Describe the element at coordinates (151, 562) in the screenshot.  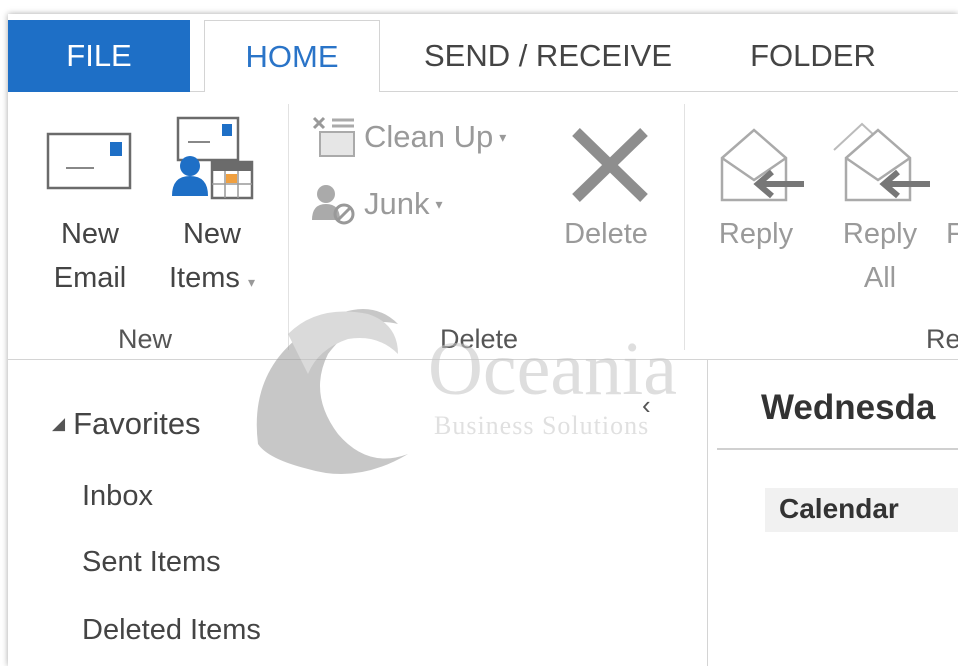
I see `folder-sent-items: Sent Items` at that location.